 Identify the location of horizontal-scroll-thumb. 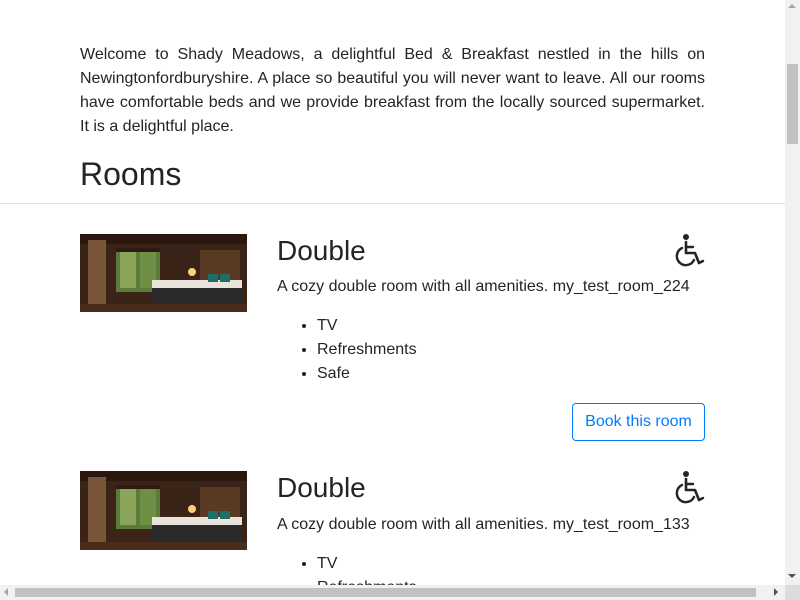
(385, 592).